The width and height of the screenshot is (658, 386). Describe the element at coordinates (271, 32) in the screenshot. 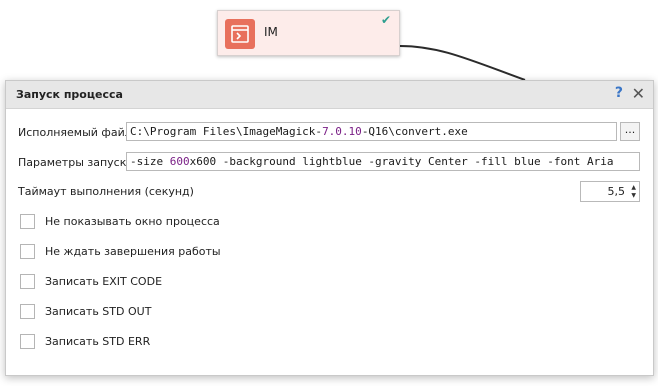

I see `node-label: IM` at that location.